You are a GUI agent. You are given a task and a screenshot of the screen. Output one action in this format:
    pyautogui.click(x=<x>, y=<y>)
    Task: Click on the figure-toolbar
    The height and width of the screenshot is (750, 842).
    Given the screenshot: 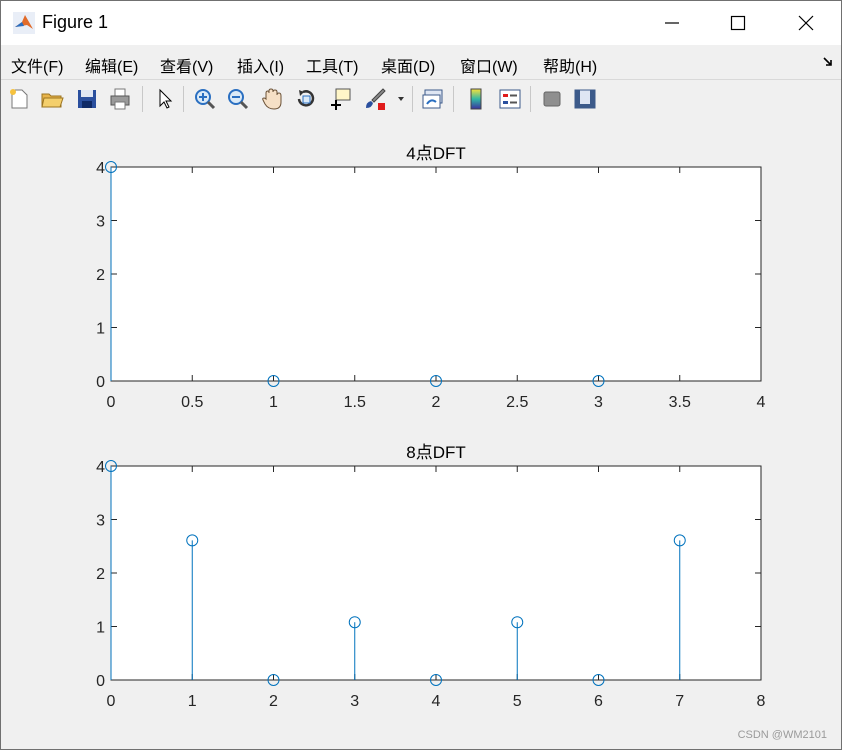 What is the action you would take?
    pyautogui.click(x=421, y=99)
    